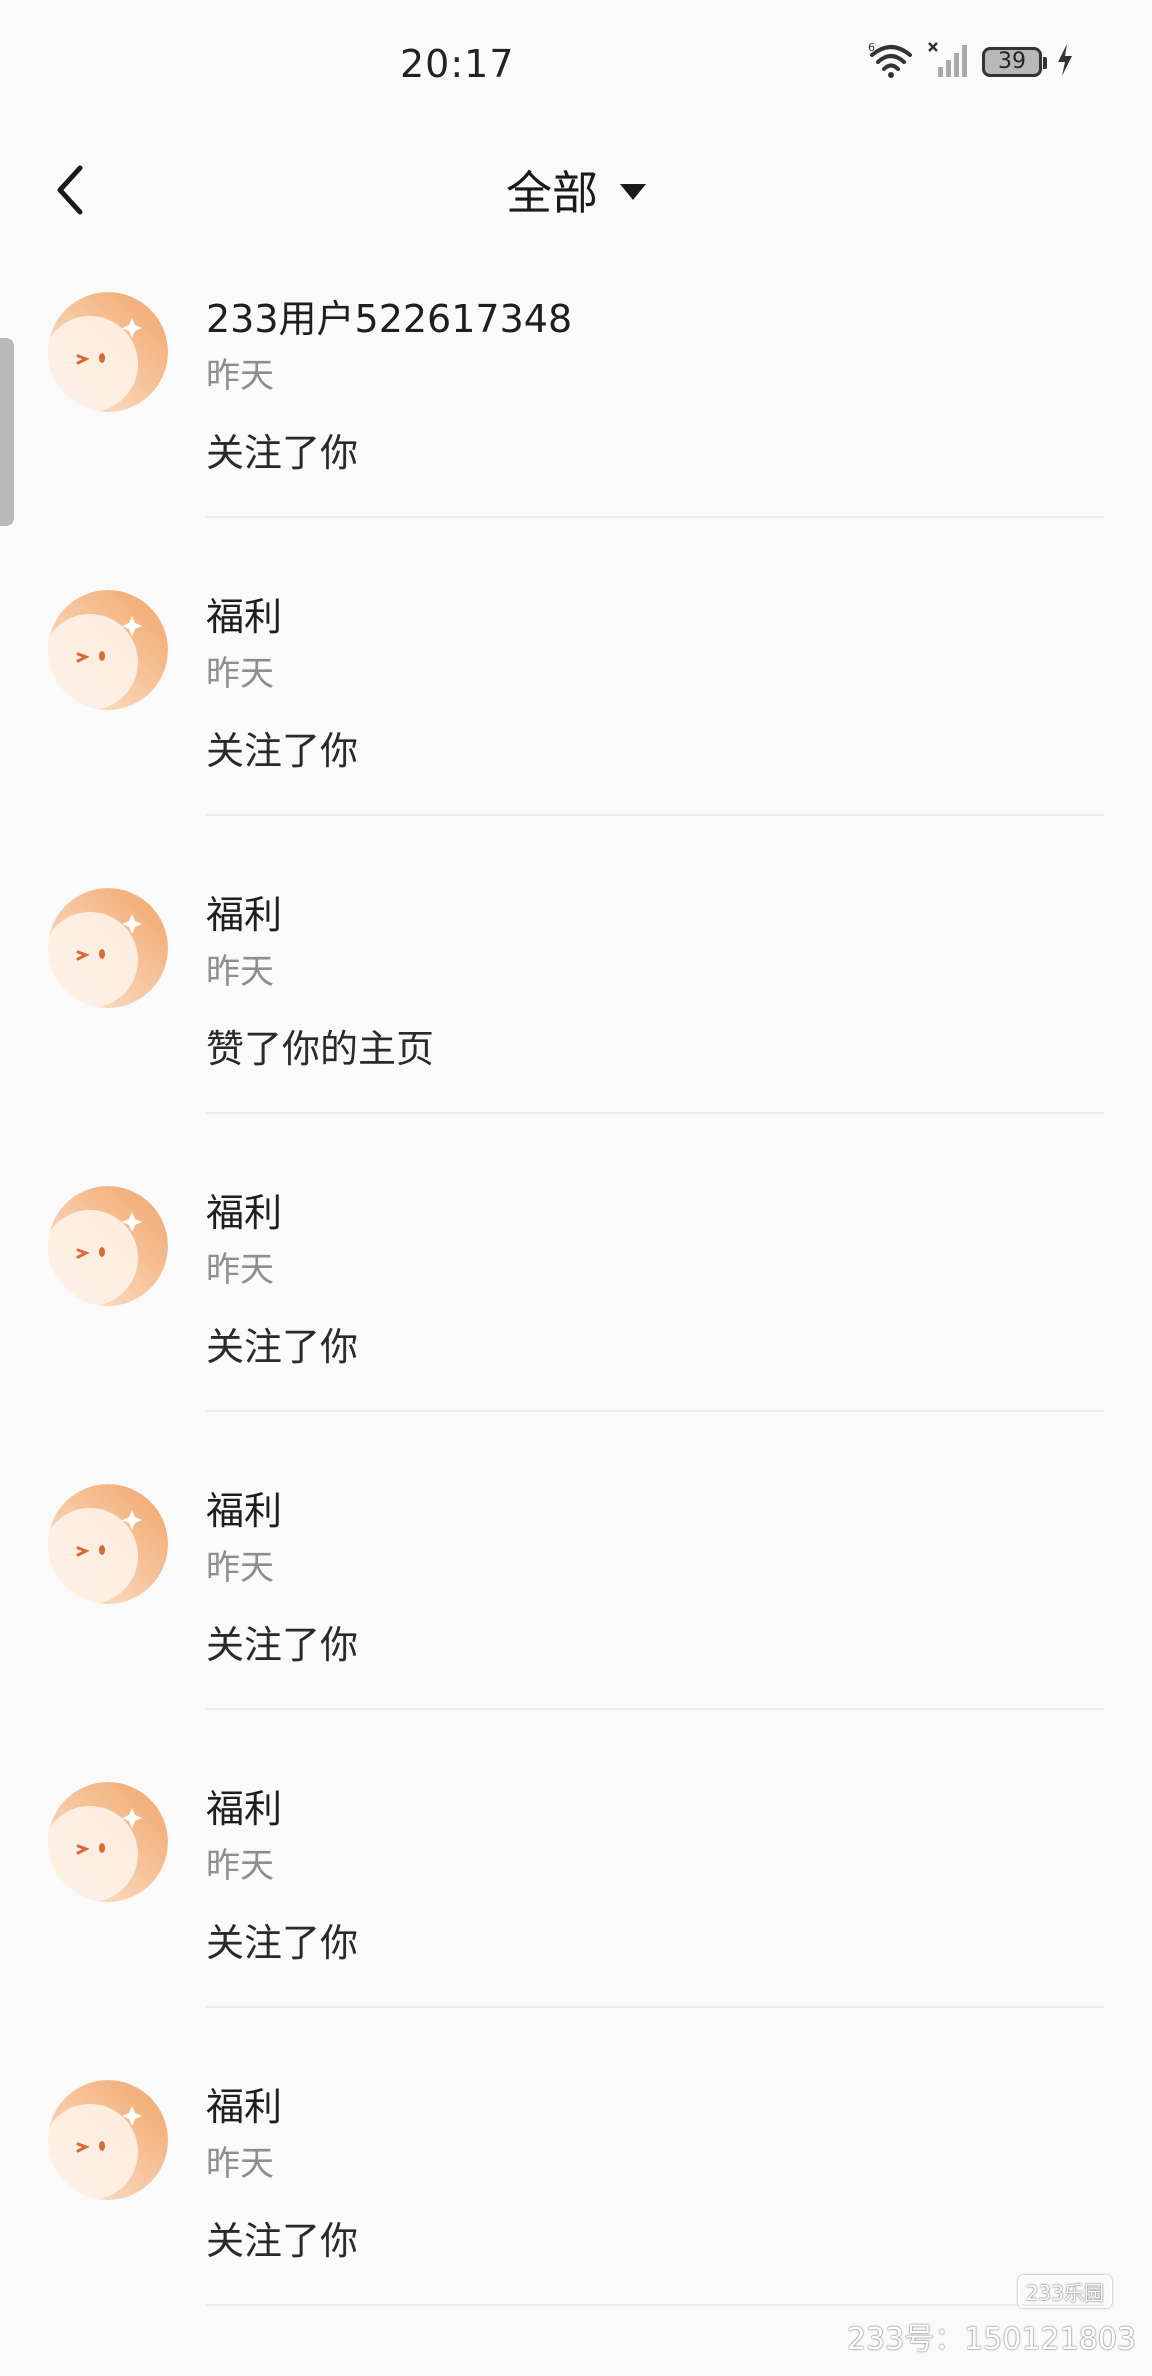 Image resolution: width=1152 pixels, height=2376 pixels. I want to click on list-item: 福利 昨天 赞了你的主页, so click(576, 1025).